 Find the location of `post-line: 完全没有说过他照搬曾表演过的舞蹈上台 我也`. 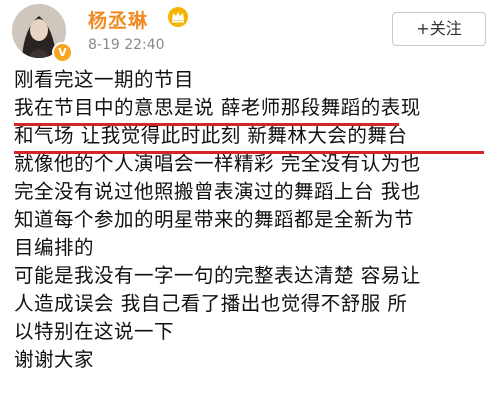

post-line: 完全没有说过他照搬曾表演过的舞蹈上台 我也 is located at coordinates (217, 191).